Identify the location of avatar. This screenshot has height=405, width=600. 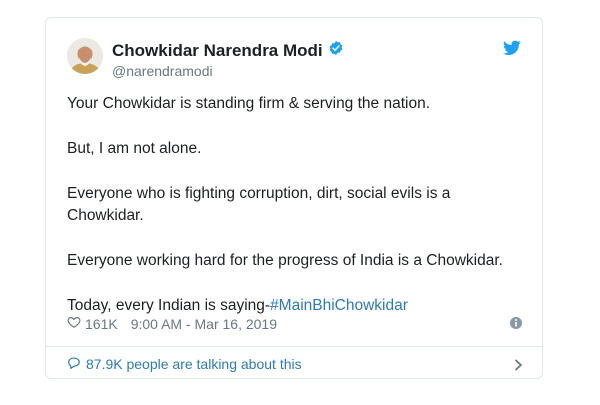
(85, 56).